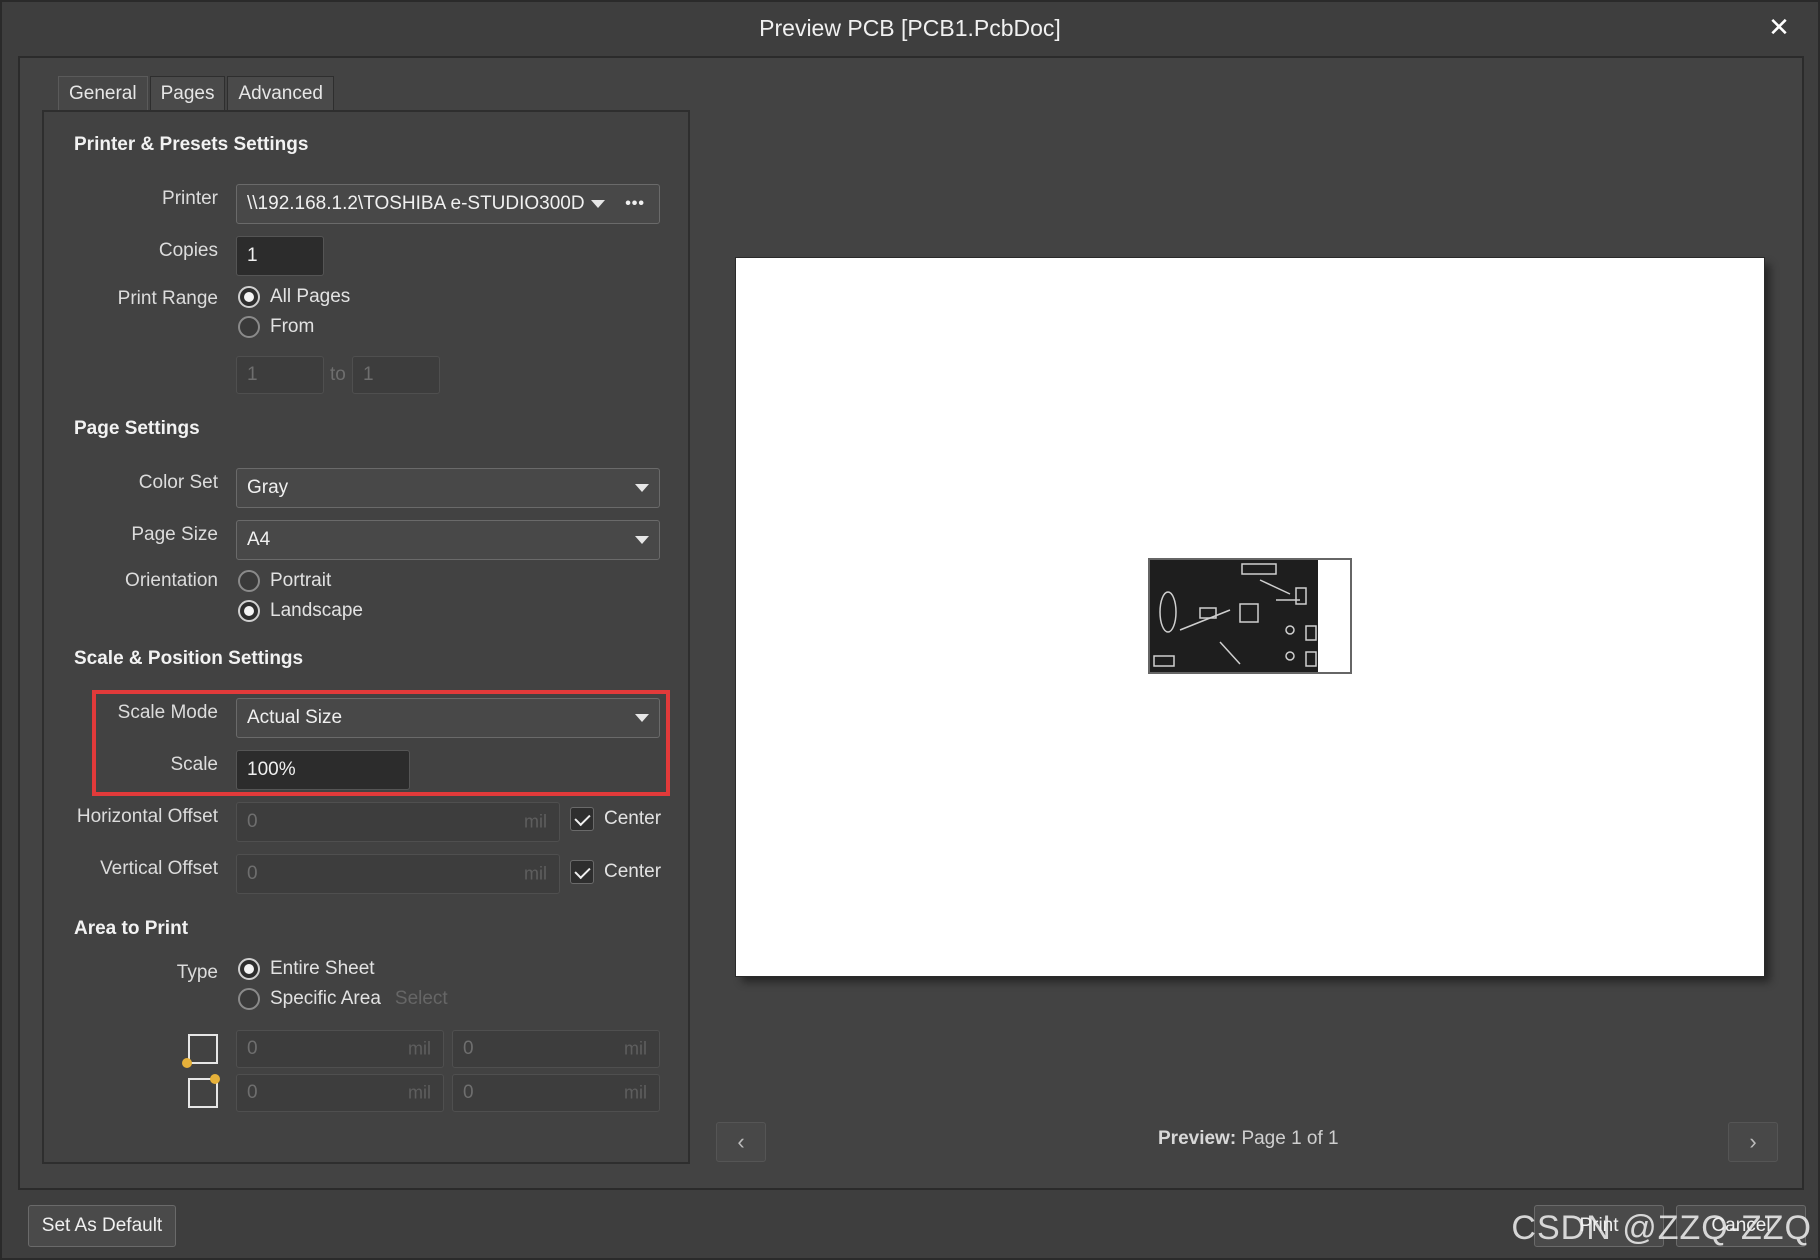  I want to click on horizontal-offset-label: Horizontal Offset, so click(147, 816).